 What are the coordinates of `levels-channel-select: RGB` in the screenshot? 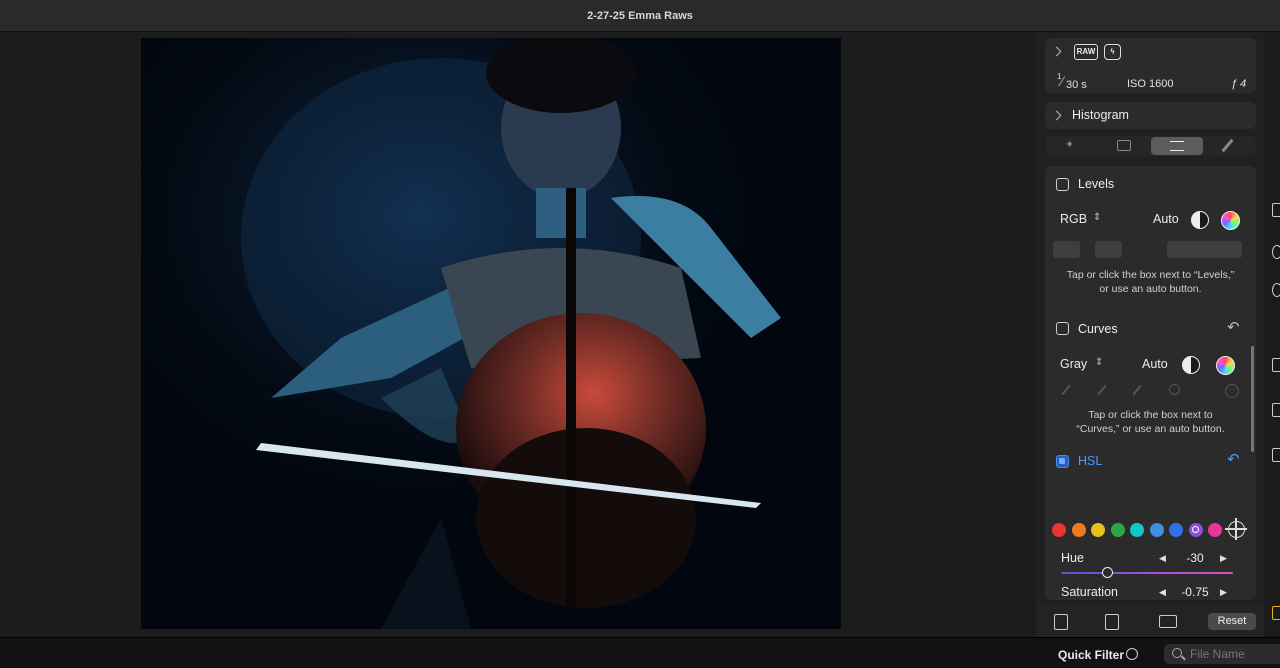 It's located at (1073, 219).